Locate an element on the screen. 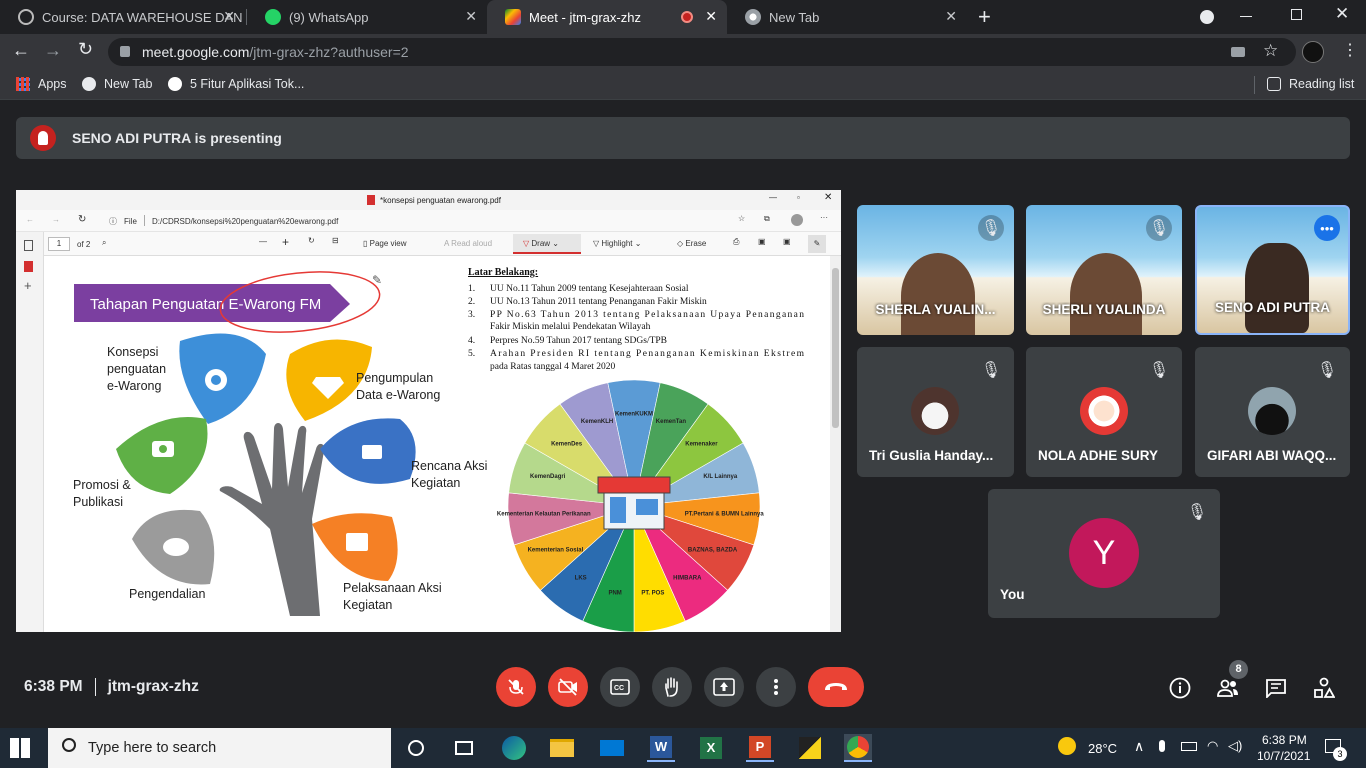 Image resolution: width=1366 pixels, height=768 pixels. pdf-more-icon: ··· is located at coordinates (824, 217).